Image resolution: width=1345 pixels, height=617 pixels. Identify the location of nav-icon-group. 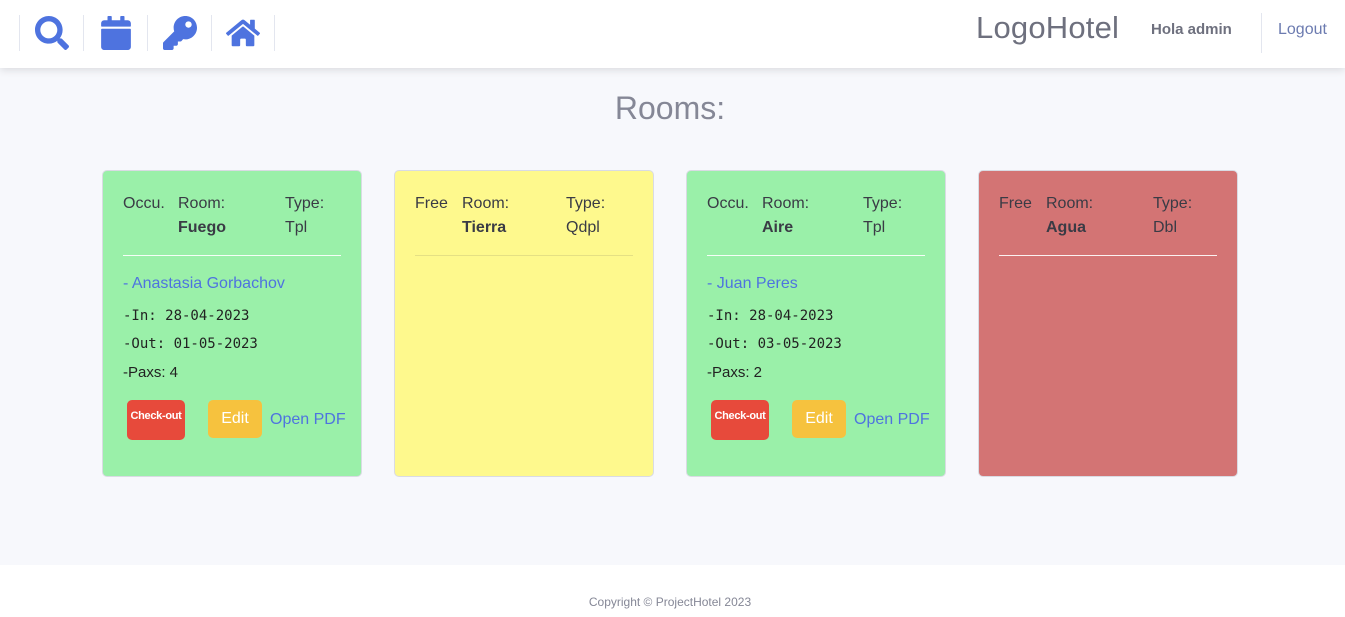
(147, 33).